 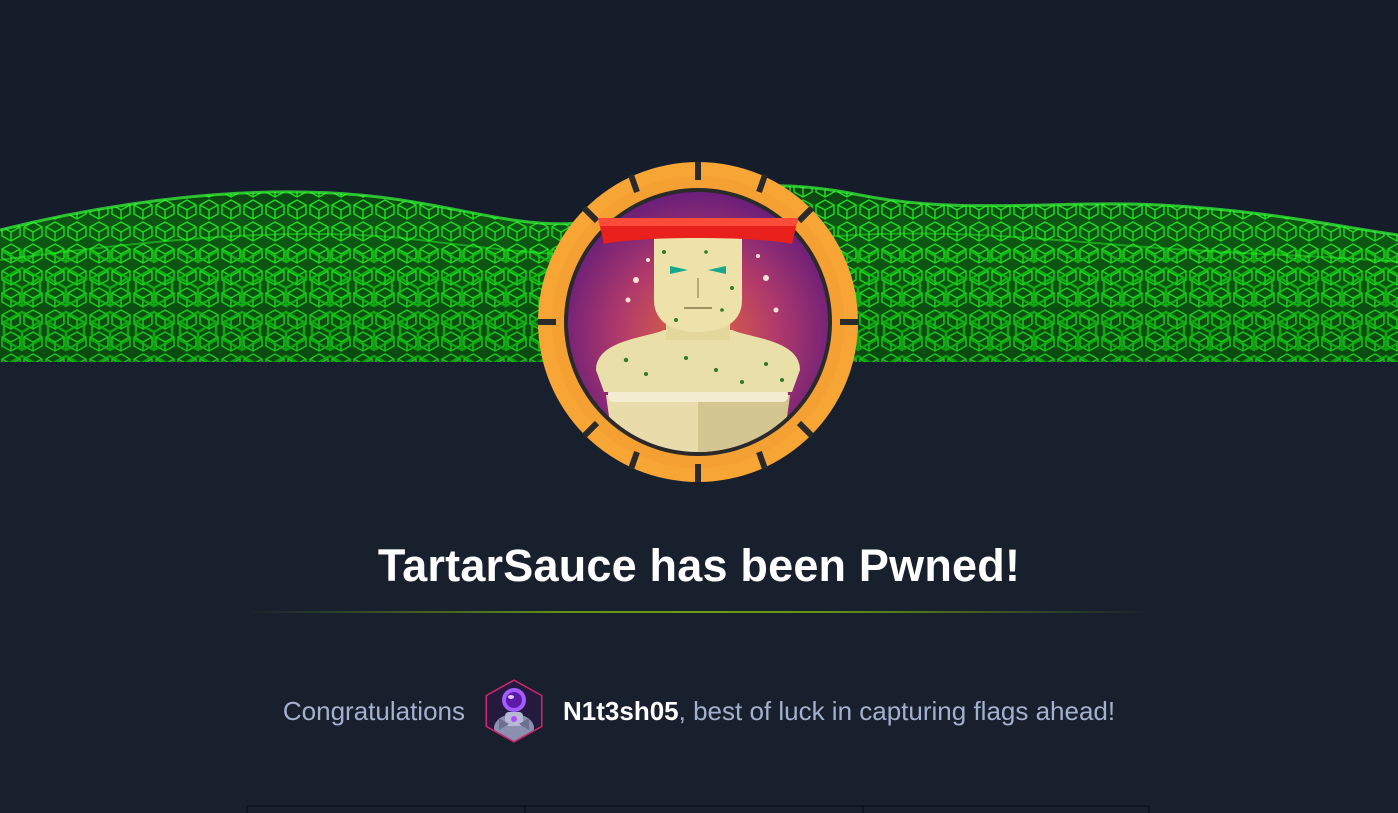 I want to click on astronaut-avatar-icon, so click(x=514, y=711).